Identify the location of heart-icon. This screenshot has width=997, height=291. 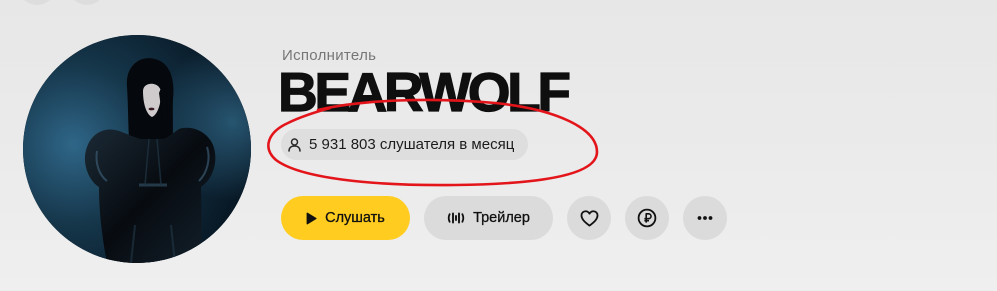
(589, 218).